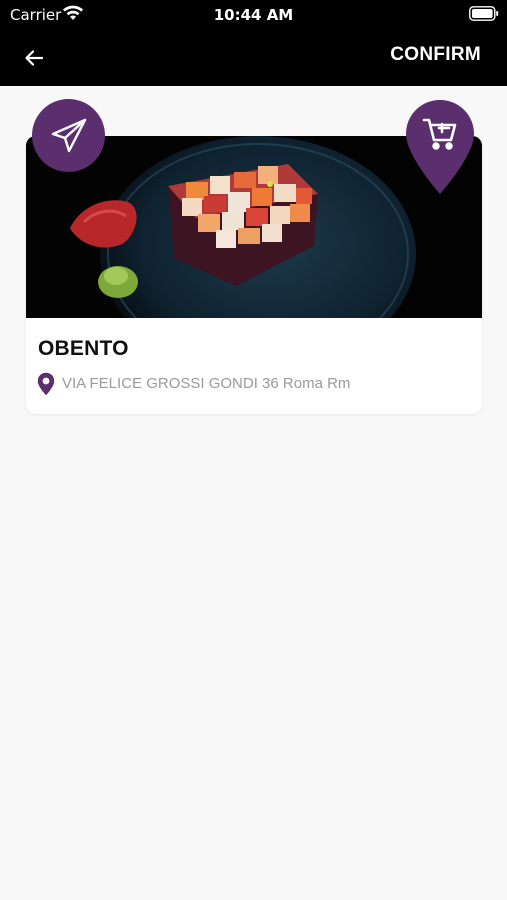 This screenshot has width=507, height=900. Describe the element at coordinates (46, 384) in the screenshot. I see `location-pin-icon` at that location.